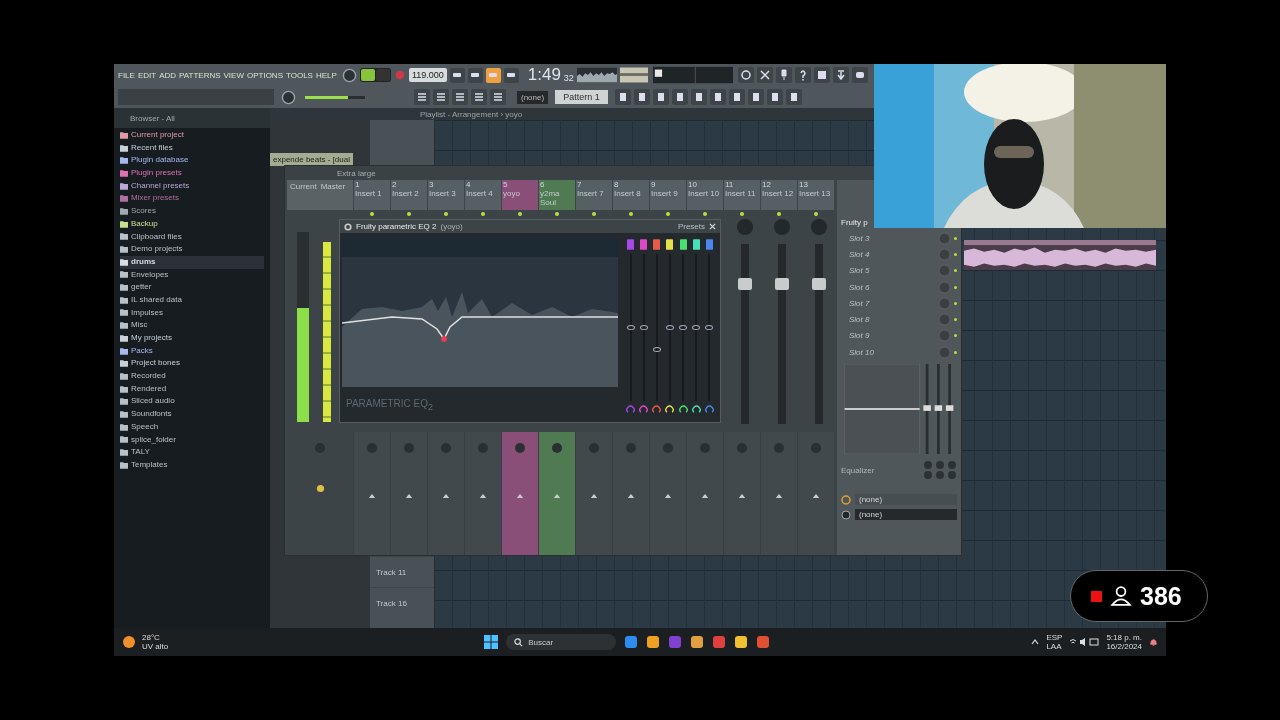 This screenshot has width=1280, height=720. Describe the element at coordinates (192, 135) in the screenshot. I see `browser-item: Current project` at that location.